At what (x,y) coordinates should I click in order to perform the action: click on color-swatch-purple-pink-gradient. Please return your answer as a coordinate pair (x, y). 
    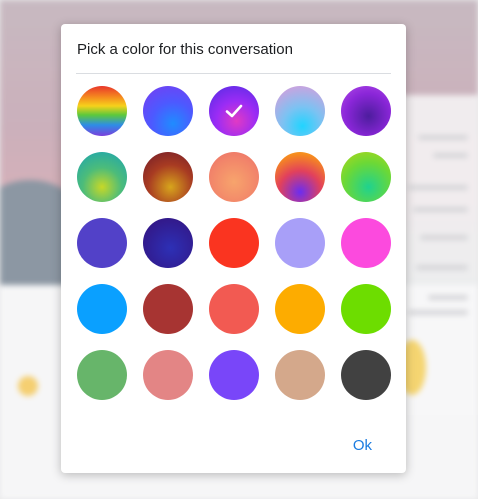
    Looking at the image, I should click on (234, 111).